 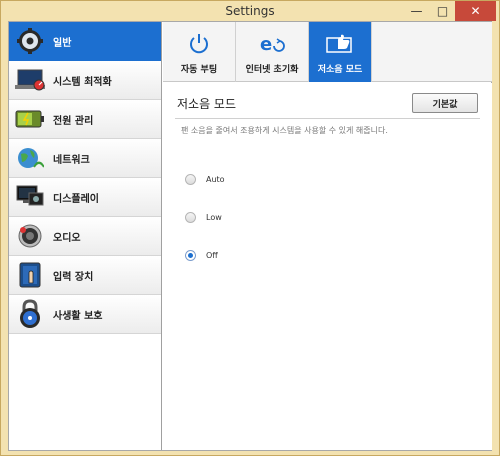 What do you see at coordinates (205, 179) in the screenshot?
I see `radio-auto: Auto` at bounding box center [205, 179].